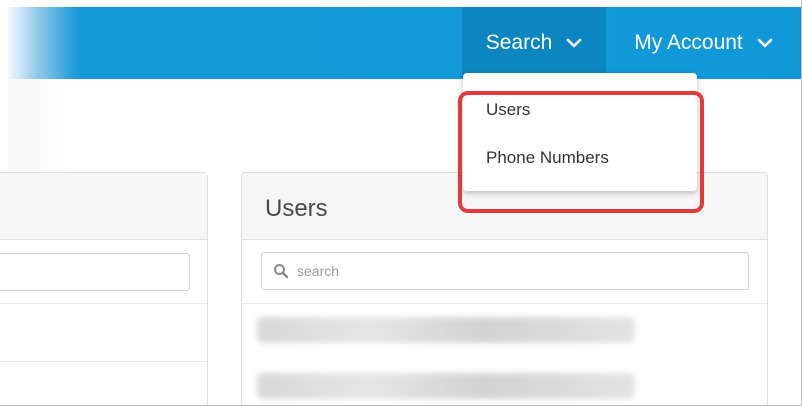  I want to click on search-dropdown-menu: Users Phone Numbers, so click(580, 132).